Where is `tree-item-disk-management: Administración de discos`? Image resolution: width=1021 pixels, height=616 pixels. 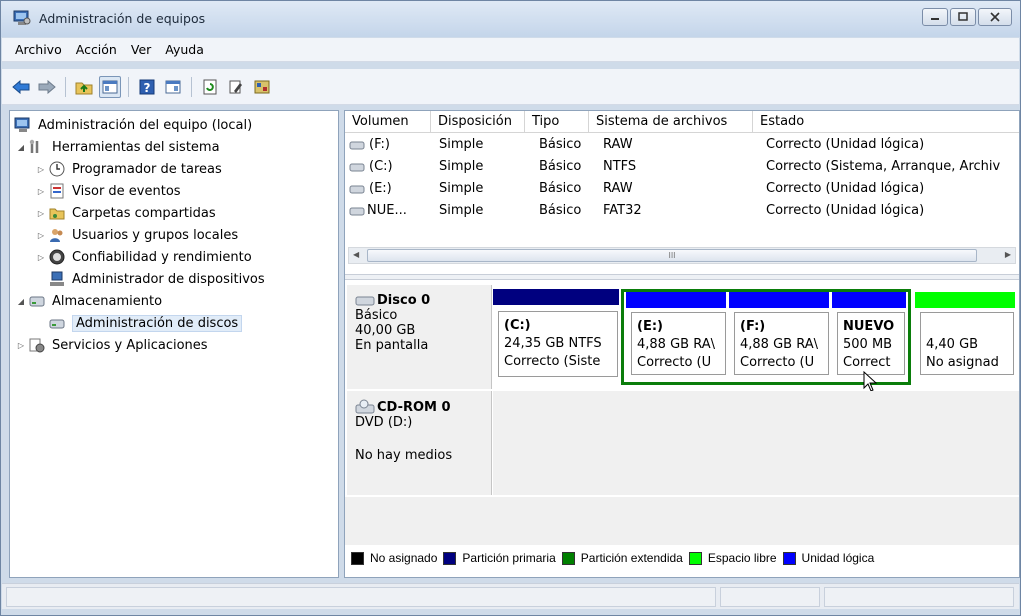 tree-item-disk-management: Administración de discos is located at coordinates (145, 323).